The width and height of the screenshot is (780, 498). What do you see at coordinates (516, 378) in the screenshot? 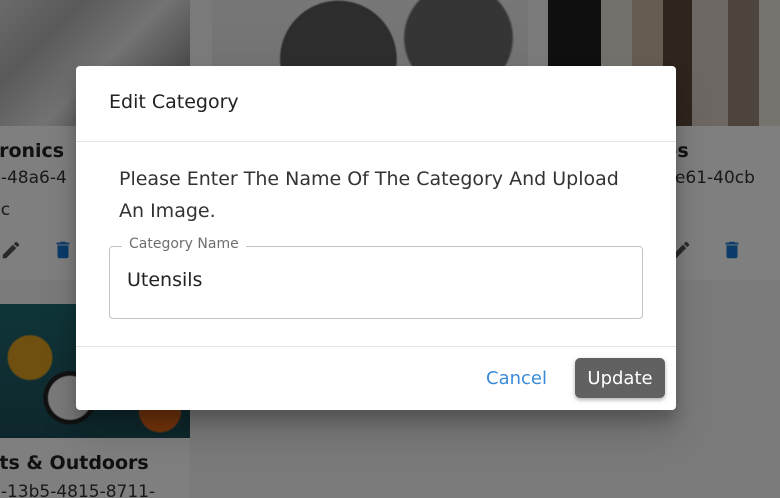
I see `cancel-button: Cancel` at bounding box center [516, 378].